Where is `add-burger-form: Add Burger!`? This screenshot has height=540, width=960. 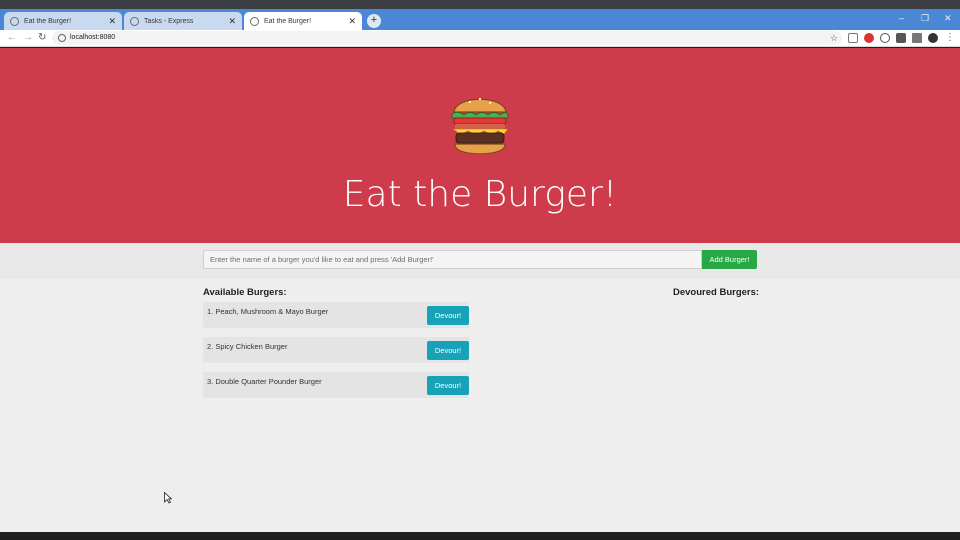 add-burger-form: Add Burger! is located at coordinates (480, 261).